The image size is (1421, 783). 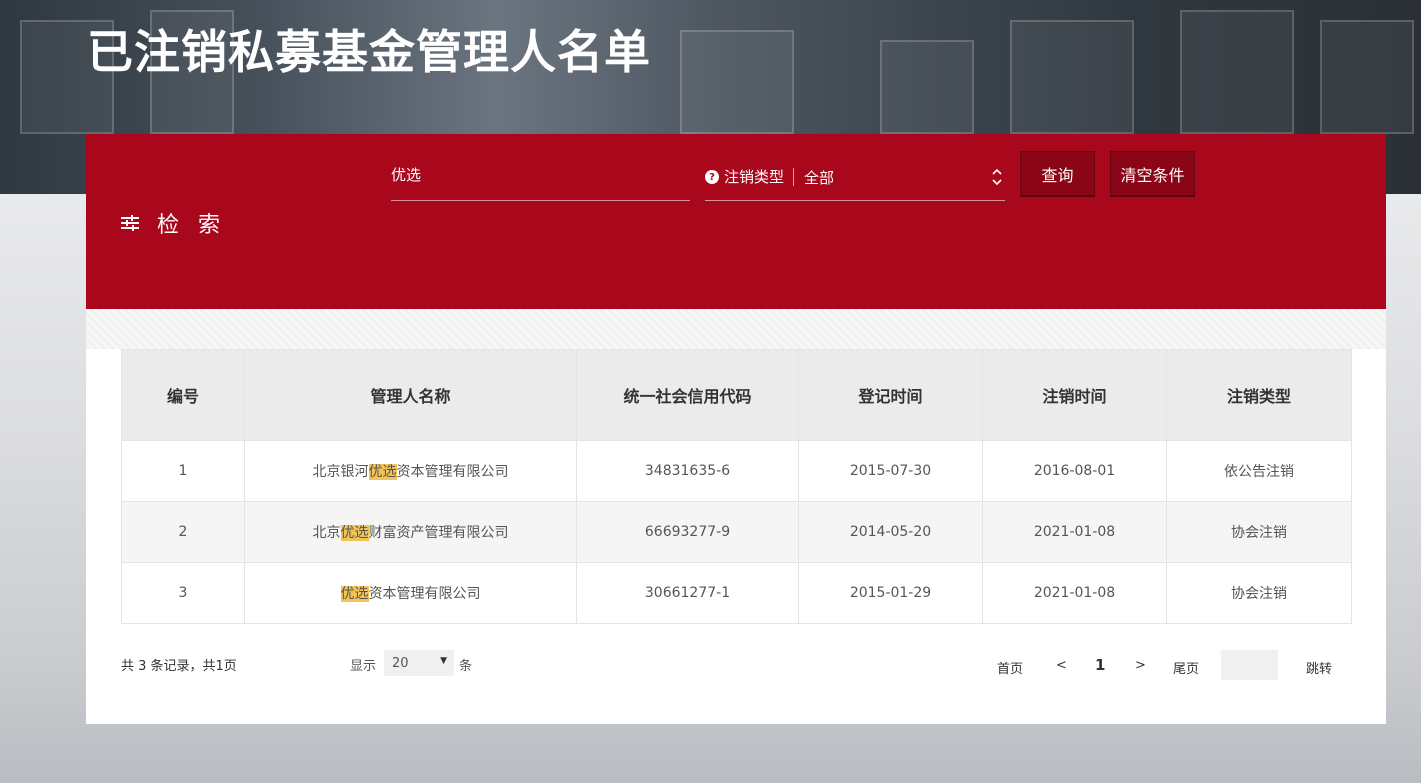 I want to click on manager-name: 北京优选财富资产管理有限公司, so click(x=410, y=532).